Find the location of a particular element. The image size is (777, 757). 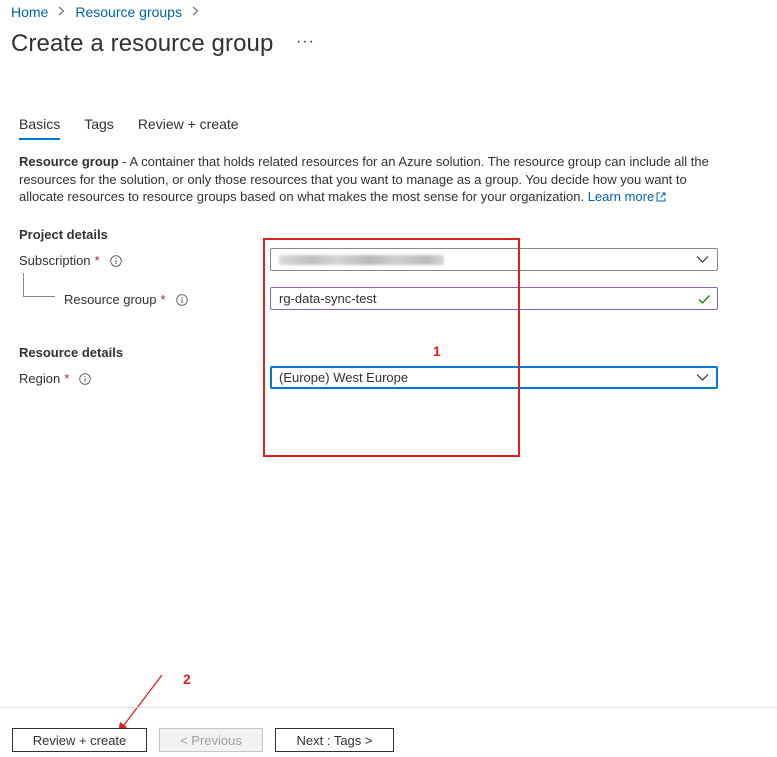

region-label-text: Region is located at coordinates (40, 378).